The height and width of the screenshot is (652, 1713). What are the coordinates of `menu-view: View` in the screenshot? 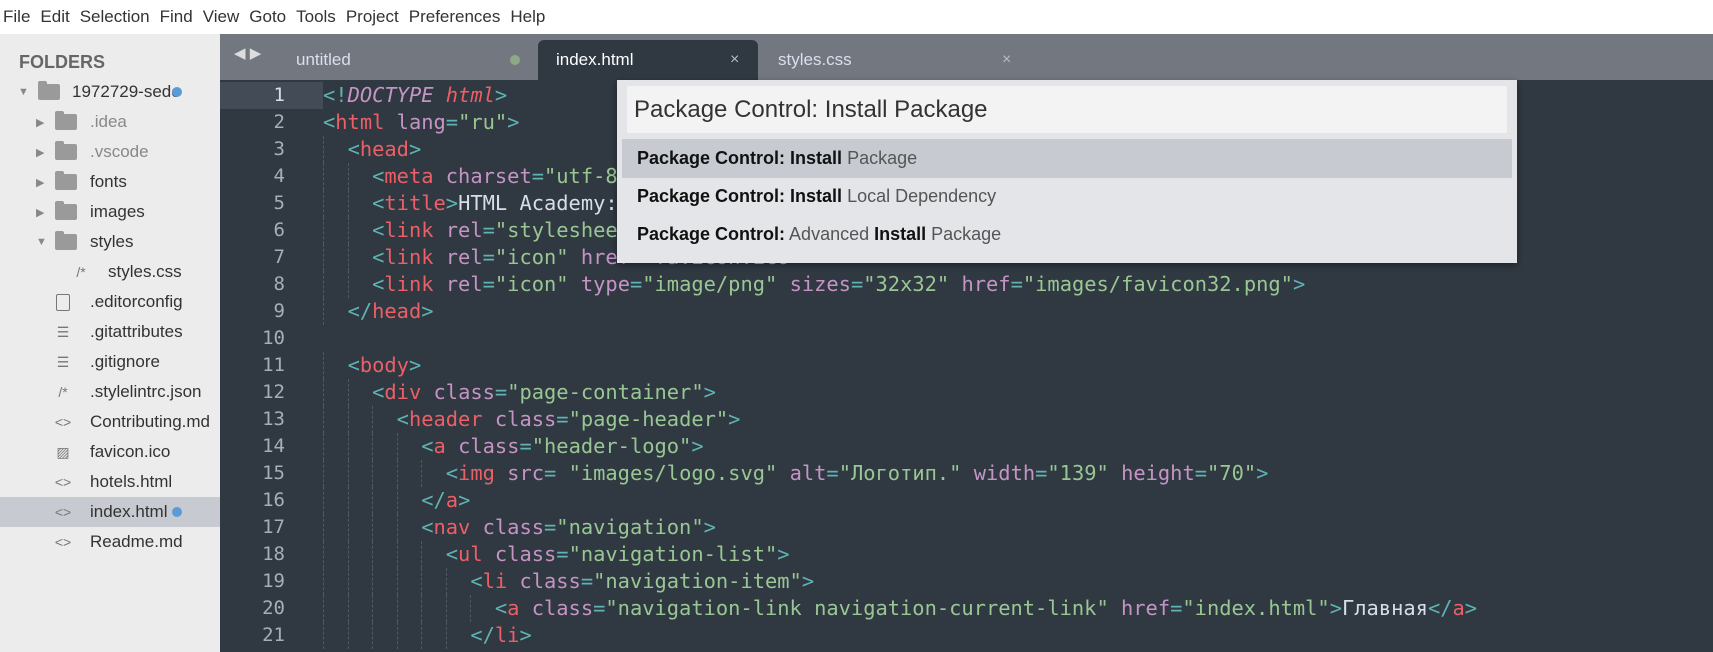 It's located at (221, 17).